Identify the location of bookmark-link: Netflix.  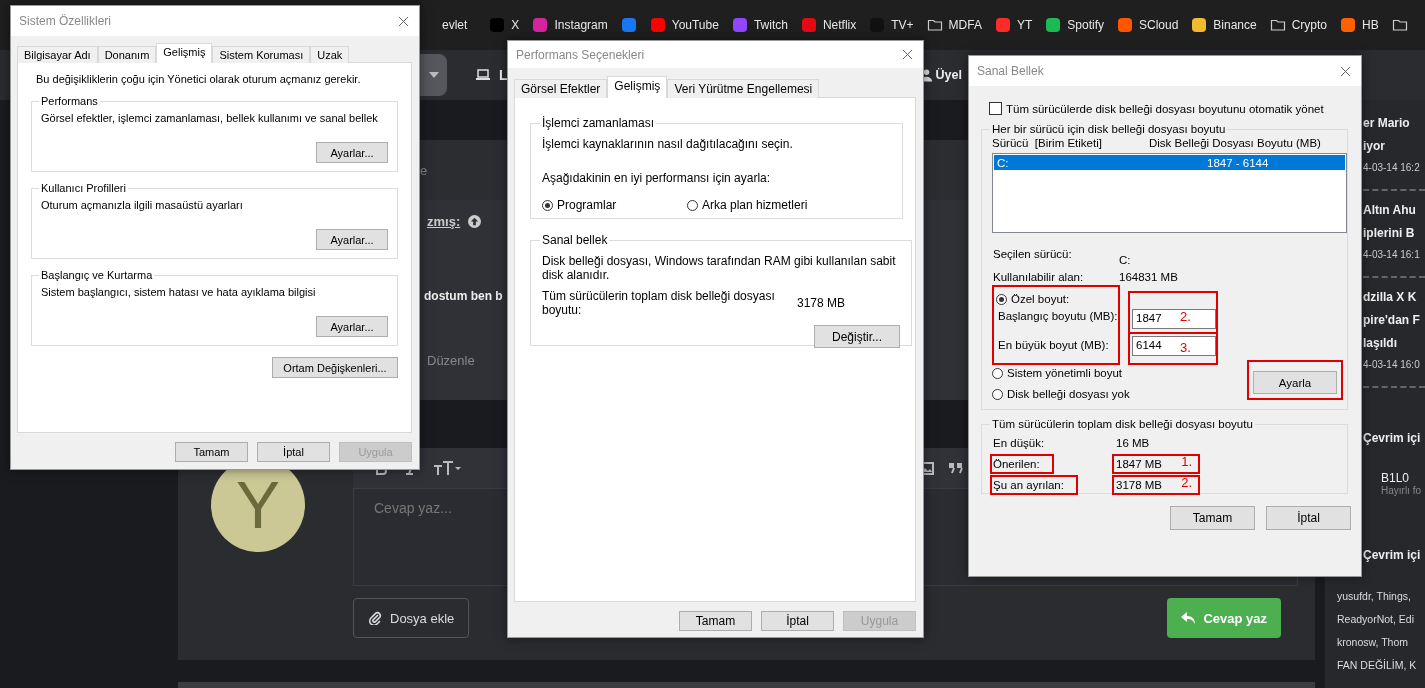
(839, 25).